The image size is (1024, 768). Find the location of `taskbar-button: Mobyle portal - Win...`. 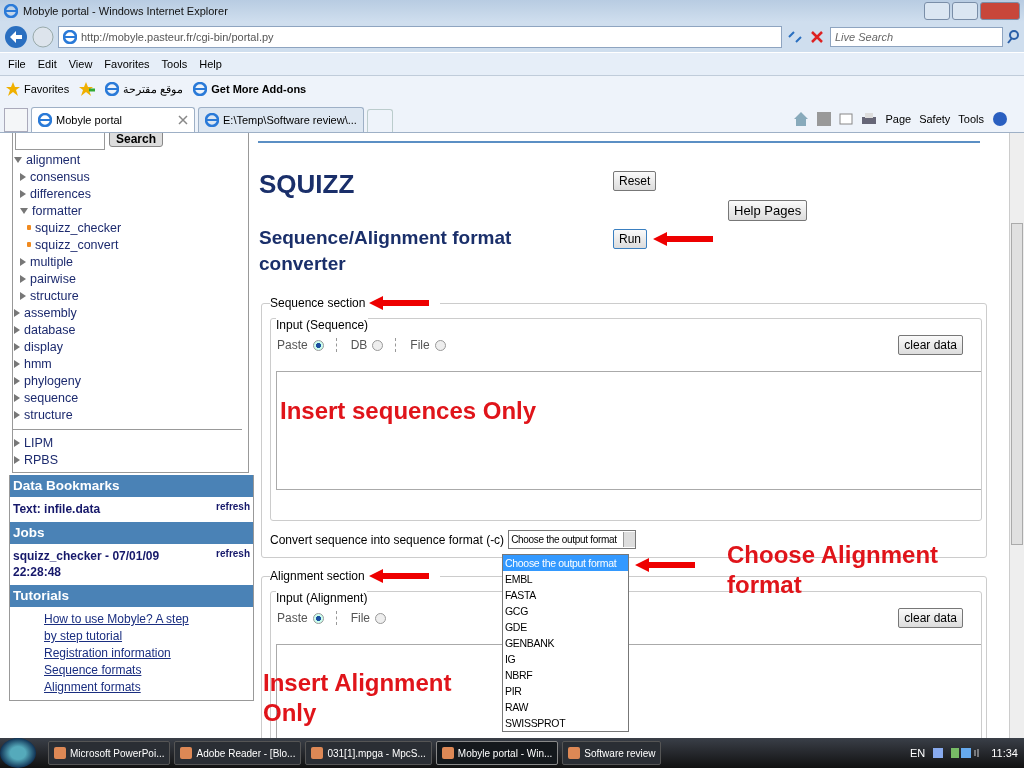

taskbar-button: Mobyle portal - Win... is located at coordinates (497, 753).